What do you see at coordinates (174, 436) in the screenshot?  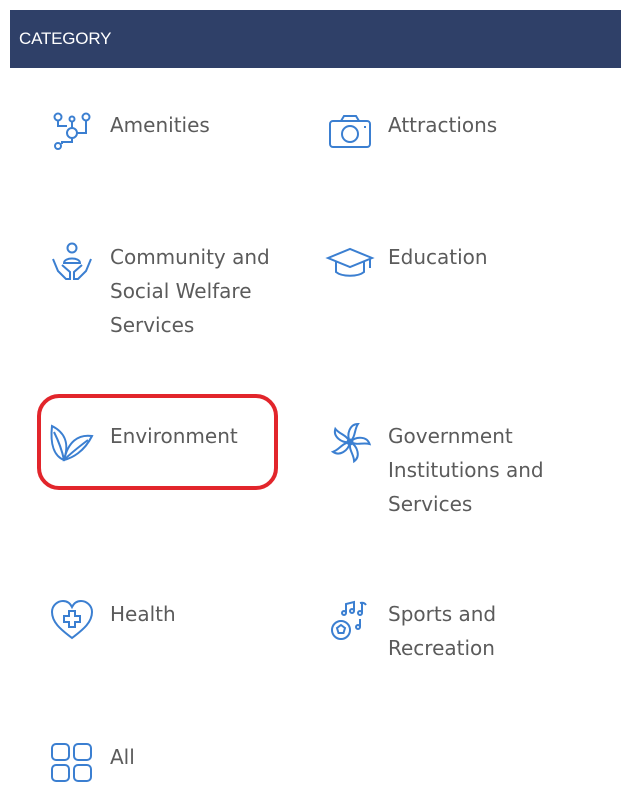 I see `category-label: Environment` at bounding box center [174, 436].